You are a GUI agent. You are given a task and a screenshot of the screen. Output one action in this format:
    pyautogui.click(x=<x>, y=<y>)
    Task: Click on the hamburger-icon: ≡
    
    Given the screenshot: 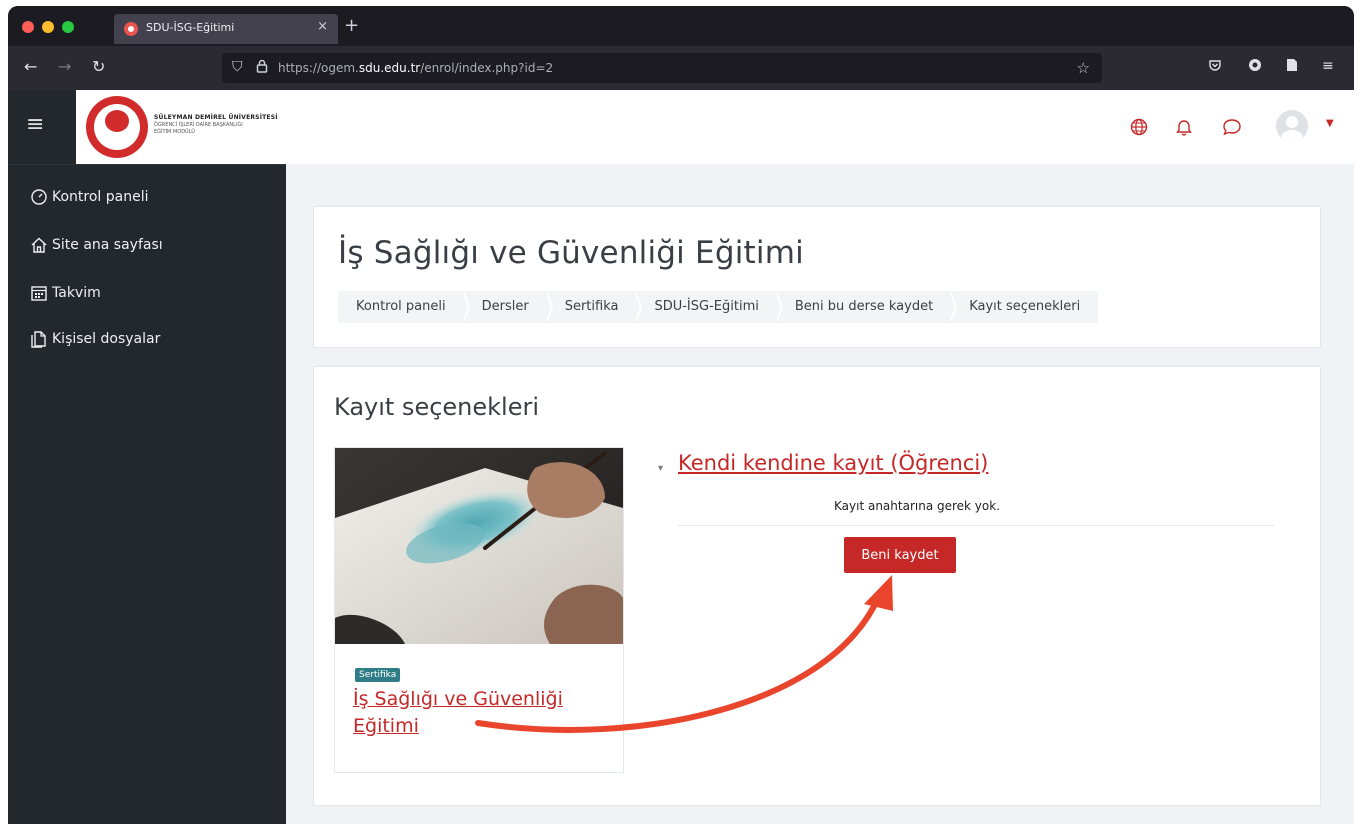 What is the action you would take?
    pyautogui.click(x=35, y=124)
    